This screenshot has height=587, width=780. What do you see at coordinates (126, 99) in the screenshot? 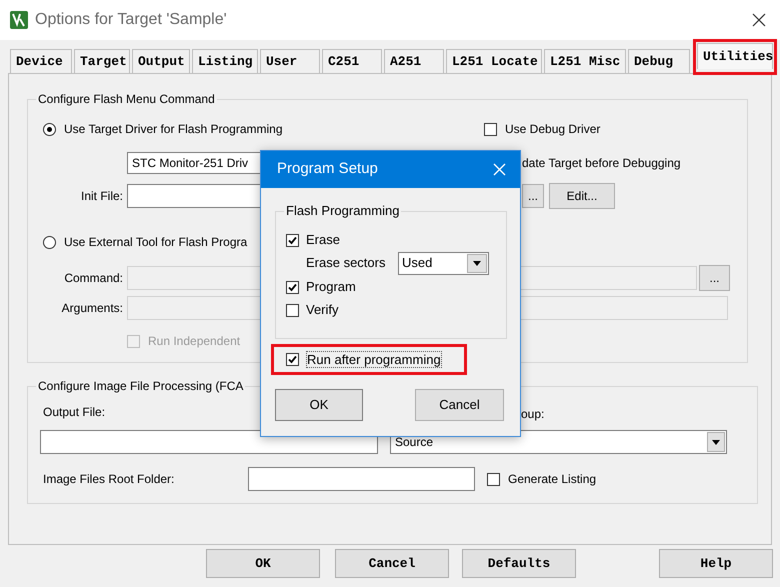
I see `group-title: Configure Flash Menu Command` at bounding box center [126, 99].